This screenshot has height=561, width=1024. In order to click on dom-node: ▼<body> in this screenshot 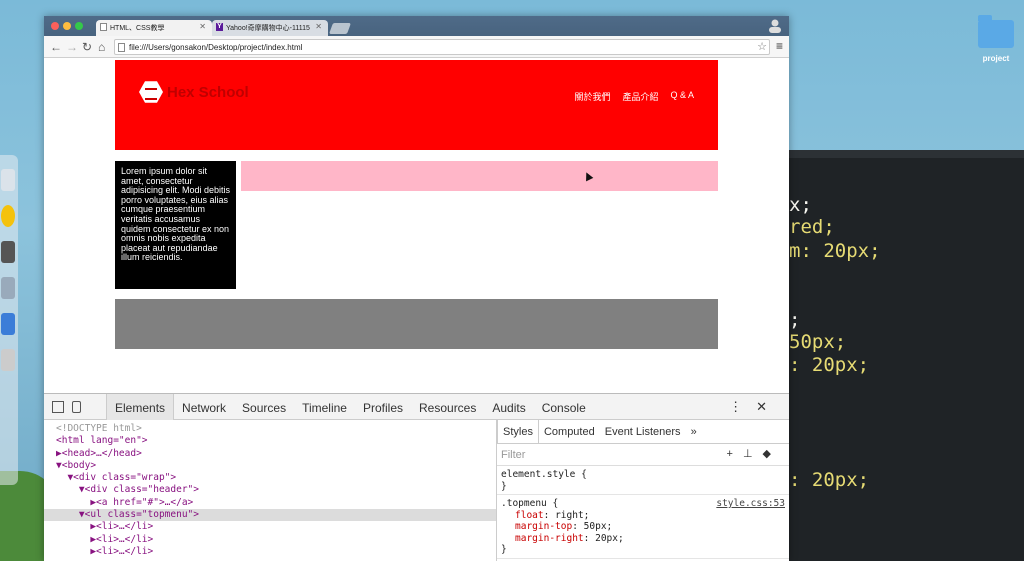, I will do `click(270, 466)`.